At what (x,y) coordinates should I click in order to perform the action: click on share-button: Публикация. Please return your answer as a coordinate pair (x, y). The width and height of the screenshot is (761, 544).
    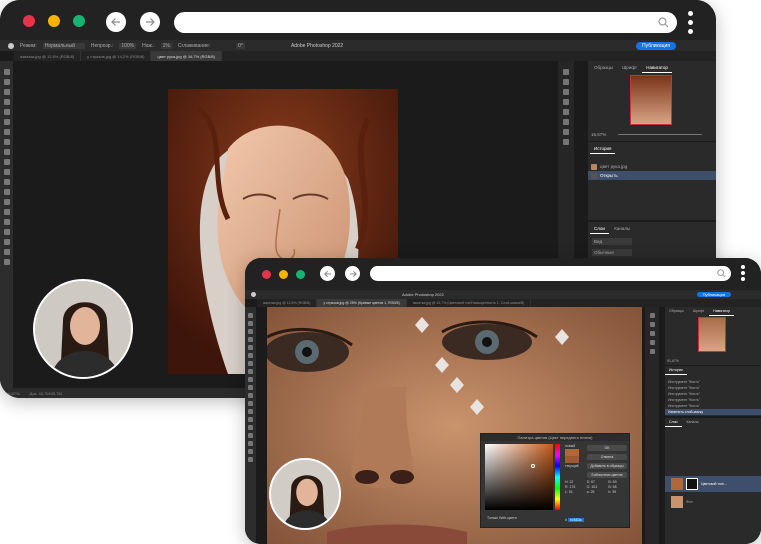
    Looking at the image, I should click on (713, 294).